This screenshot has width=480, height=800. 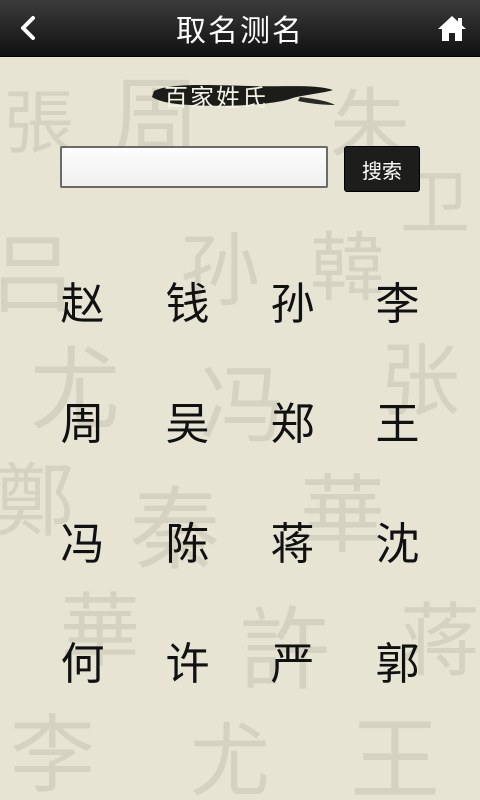 What do you see at coordinates (397, 660) in the screenshot?
I see `surname-item: 郭` at bounding box center [397, 660].